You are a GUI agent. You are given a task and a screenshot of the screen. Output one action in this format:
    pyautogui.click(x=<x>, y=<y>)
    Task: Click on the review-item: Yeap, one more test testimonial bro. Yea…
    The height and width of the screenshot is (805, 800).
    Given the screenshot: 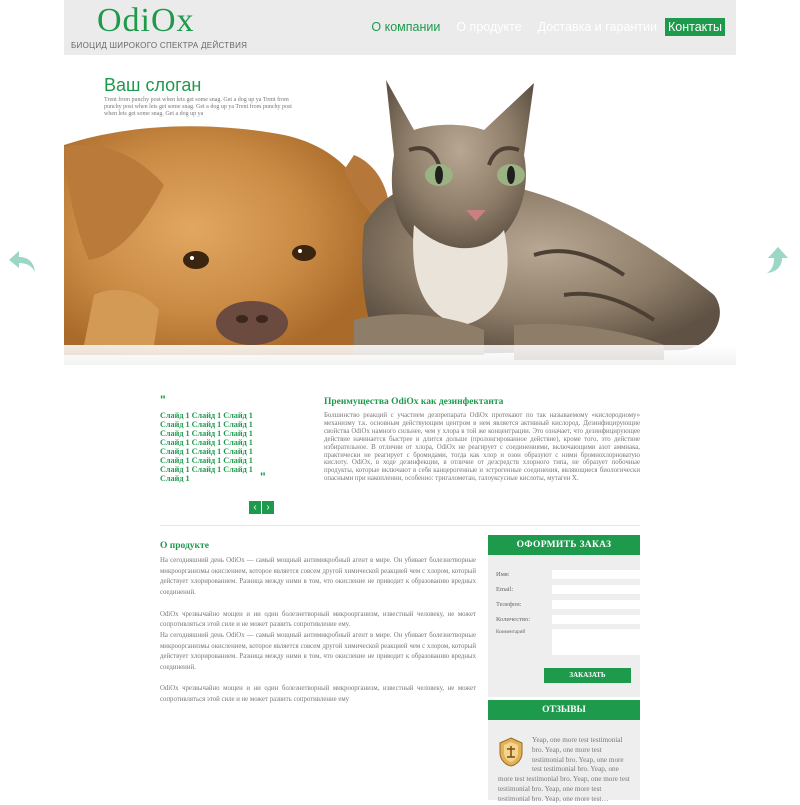 What is the action you would take?
    pyautogui.click(x=565, y=770)
    